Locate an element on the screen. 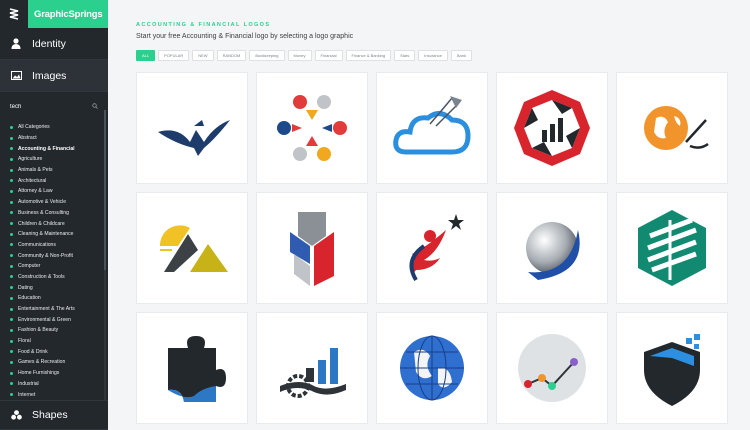 Image resolution: width=750 pixels, height=430 pixels. brand-bar: GraphicSprings is located at coordinates (54, 14).